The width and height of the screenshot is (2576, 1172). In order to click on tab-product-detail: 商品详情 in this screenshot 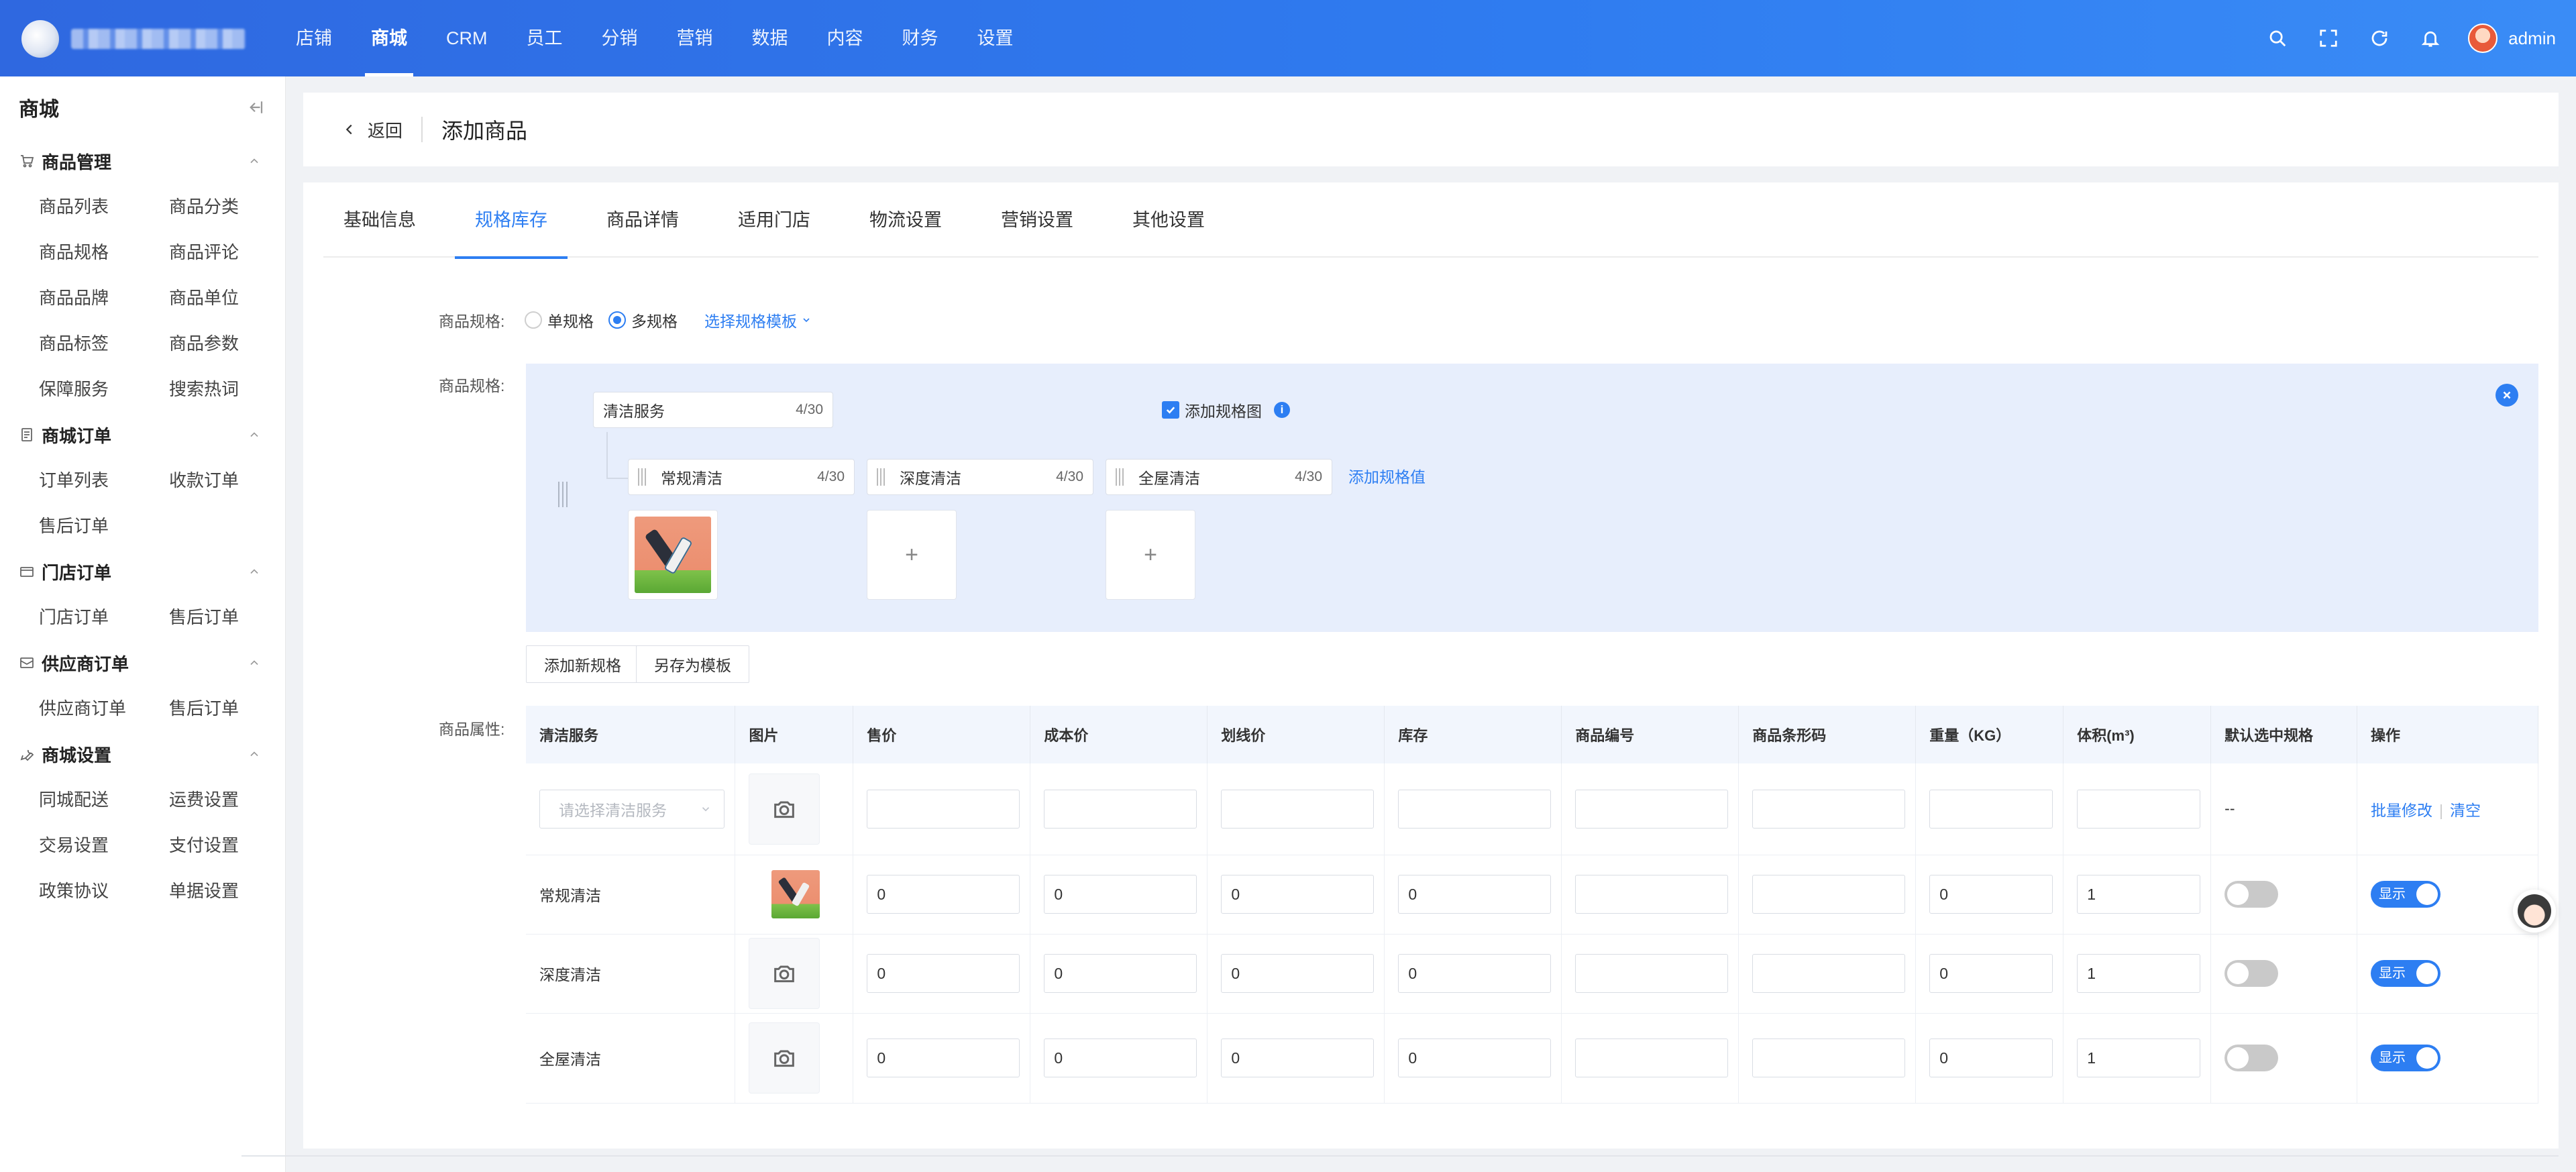, I will do `click(642, 220)`.